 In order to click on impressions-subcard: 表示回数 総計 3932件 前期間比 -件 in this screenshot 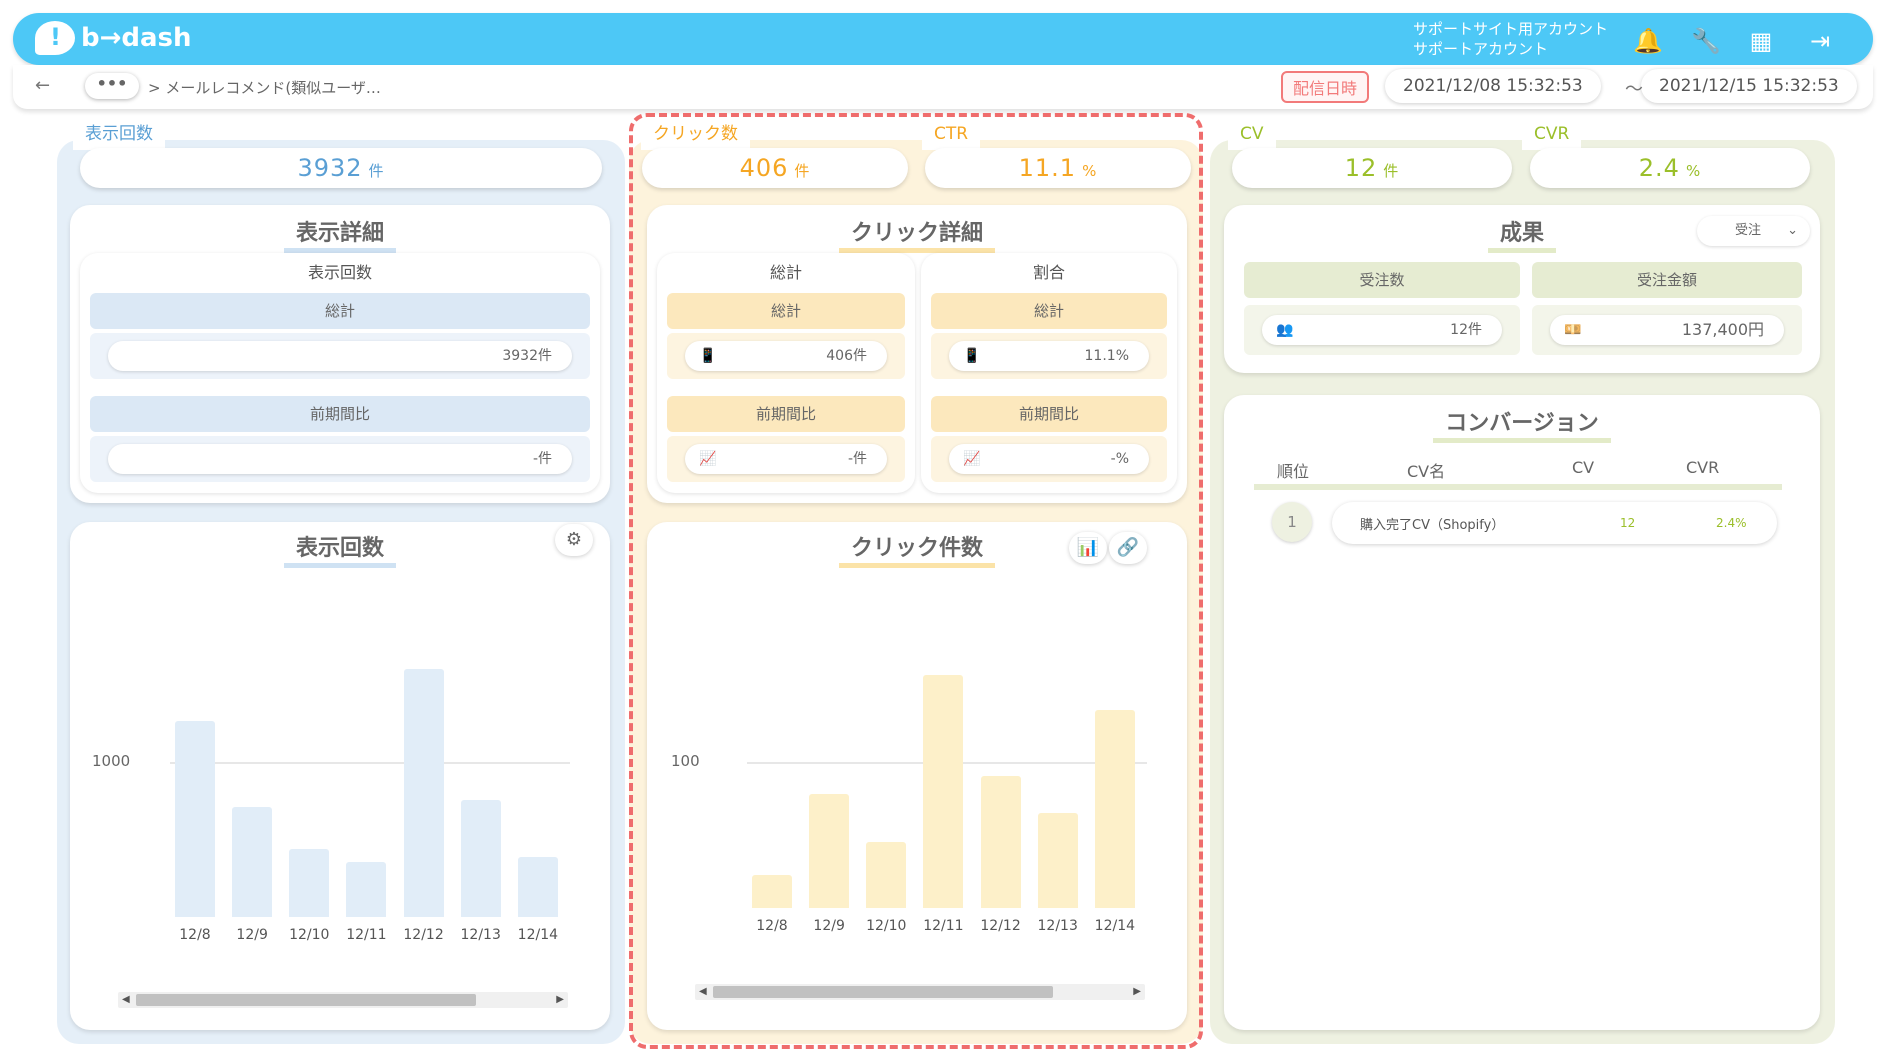, I will do `click(340, 373)`.